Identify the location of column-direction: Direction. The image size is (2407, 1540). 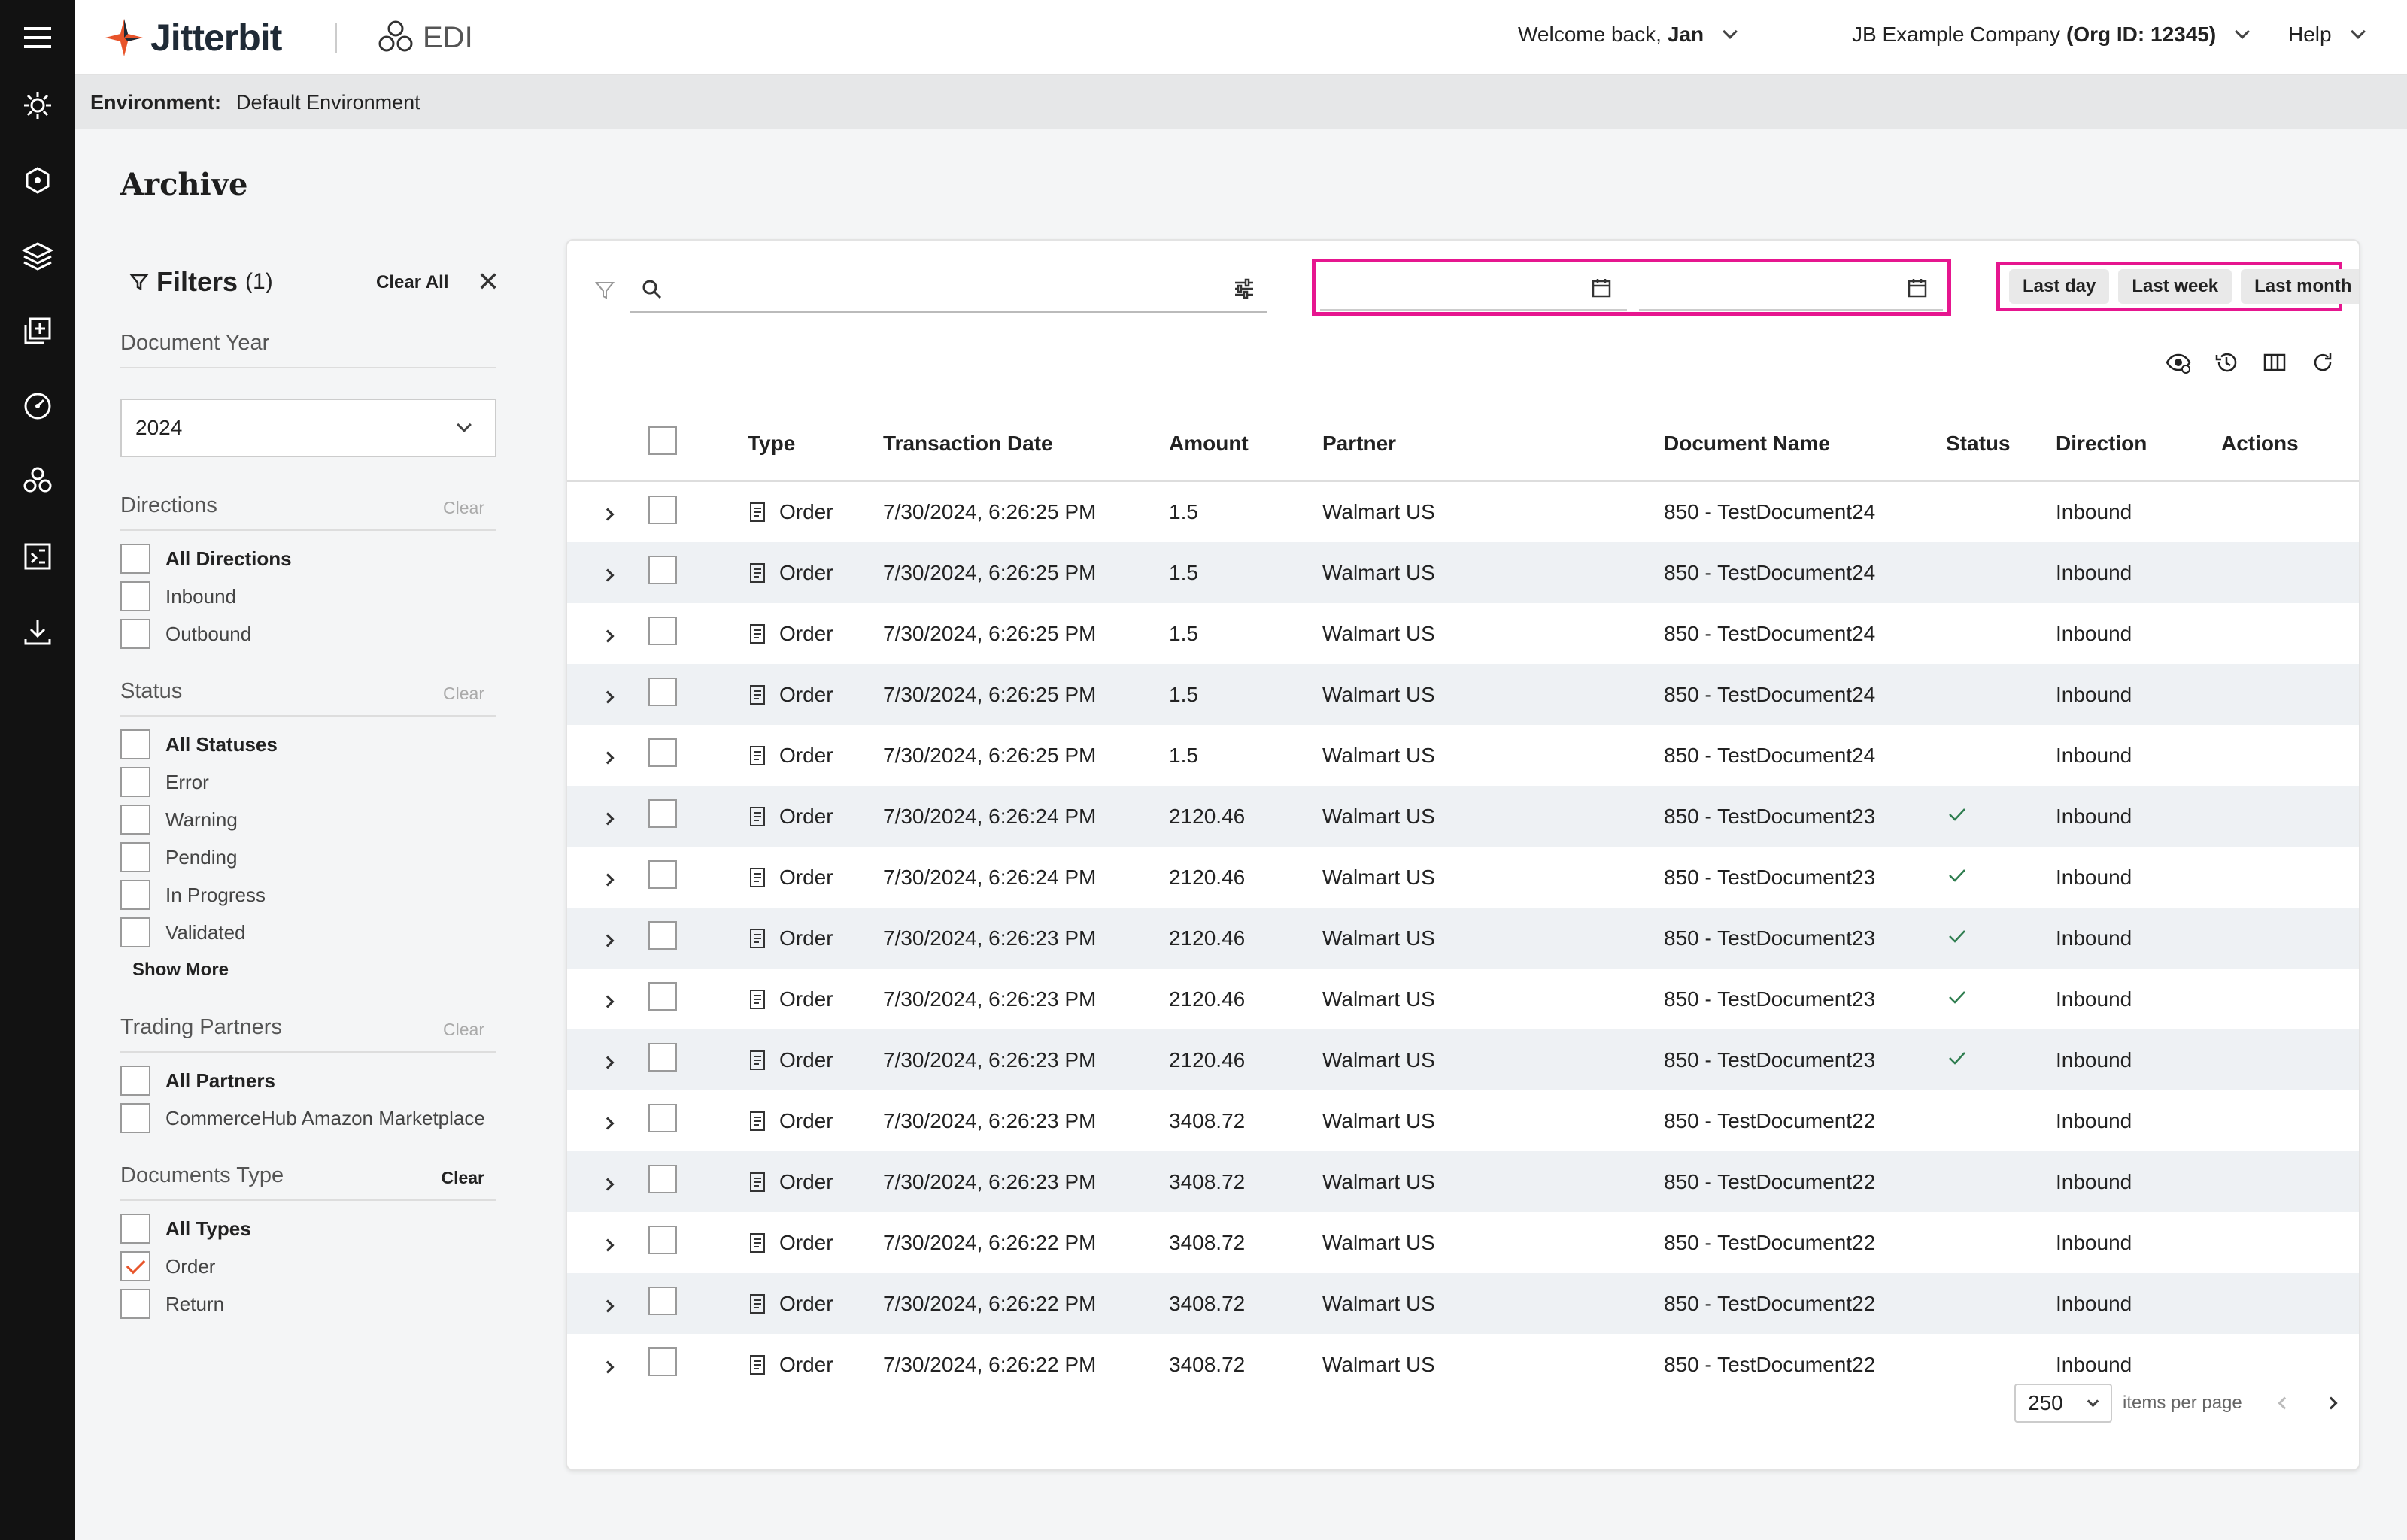
(2138, 444).